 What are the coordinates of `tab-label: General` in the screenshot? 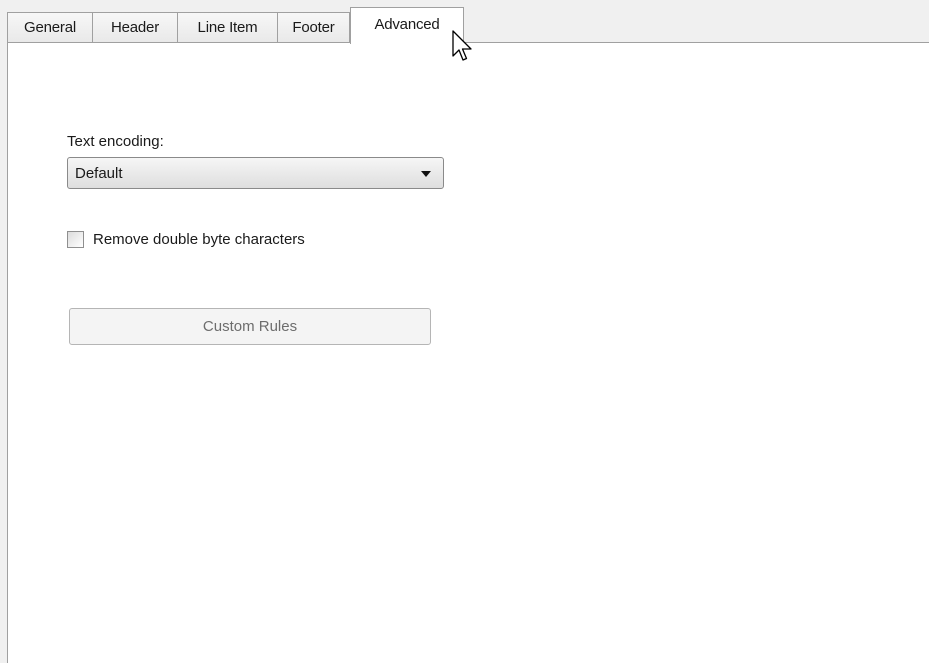 It's located at (50, 27).